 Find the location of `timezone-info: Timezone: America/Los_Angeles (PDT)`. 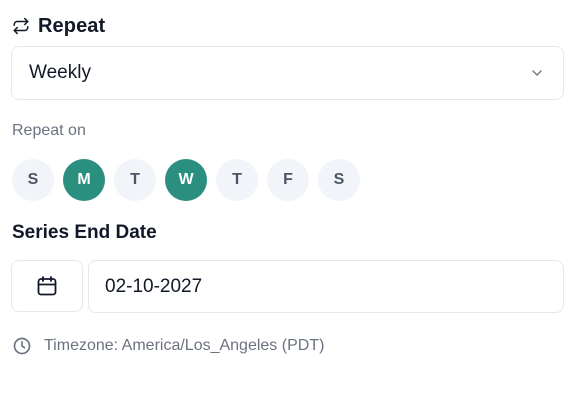

timezone-info: Timezone: America/Los_Angeles (PDT) is located at coordinates (168, 346).